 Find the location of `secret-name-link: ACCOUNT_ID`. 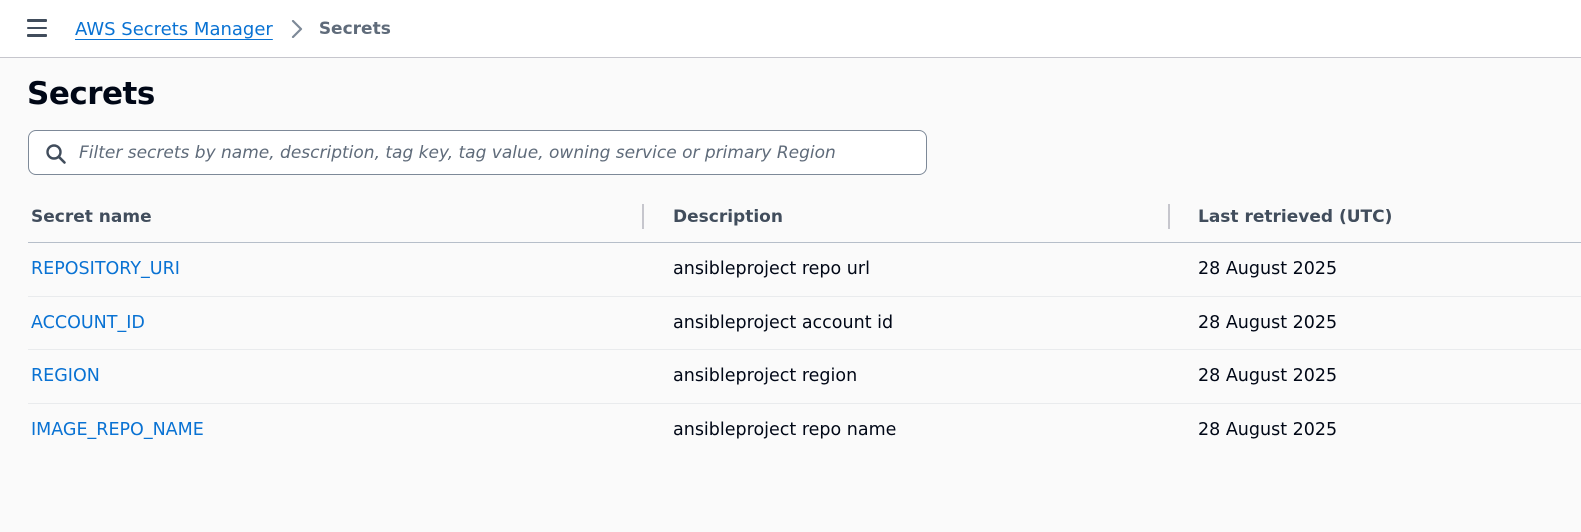

secret-name-link: ACCOUNT_ID is located at coordinates (88, 323).